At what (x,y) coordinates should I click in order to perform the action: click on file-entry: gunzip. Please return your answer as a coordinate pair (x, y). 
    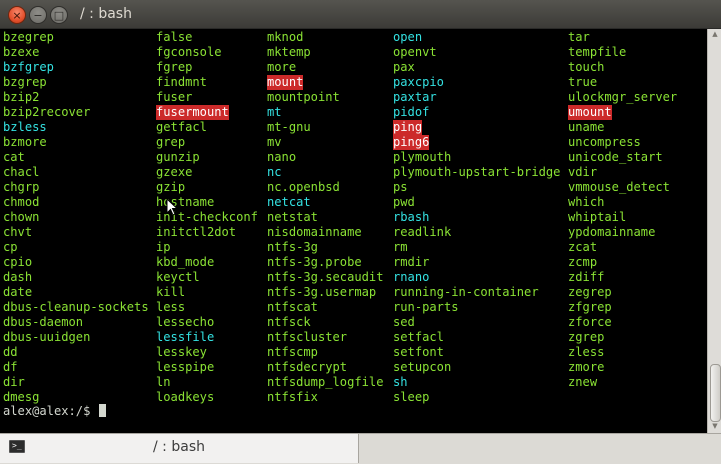
    Looking at the image, I should click on (178, 157).